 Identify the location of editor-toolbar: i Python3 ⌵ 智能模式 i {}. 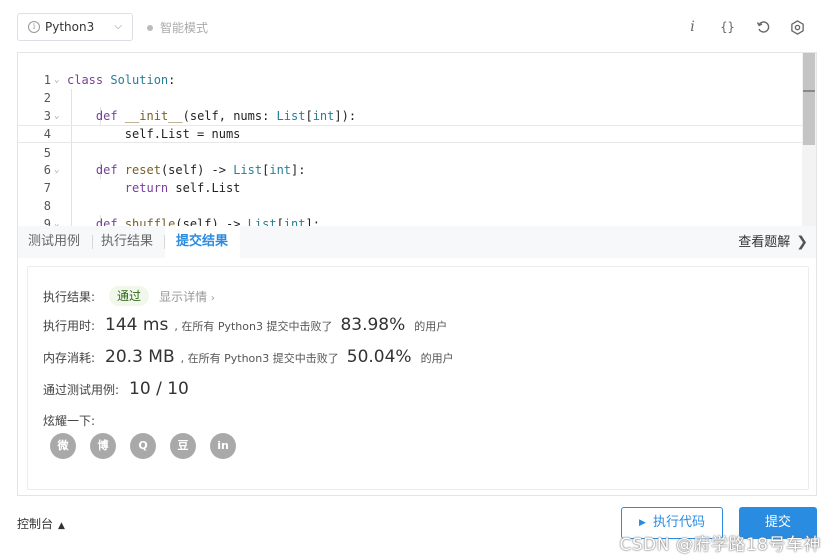
(417, 26).